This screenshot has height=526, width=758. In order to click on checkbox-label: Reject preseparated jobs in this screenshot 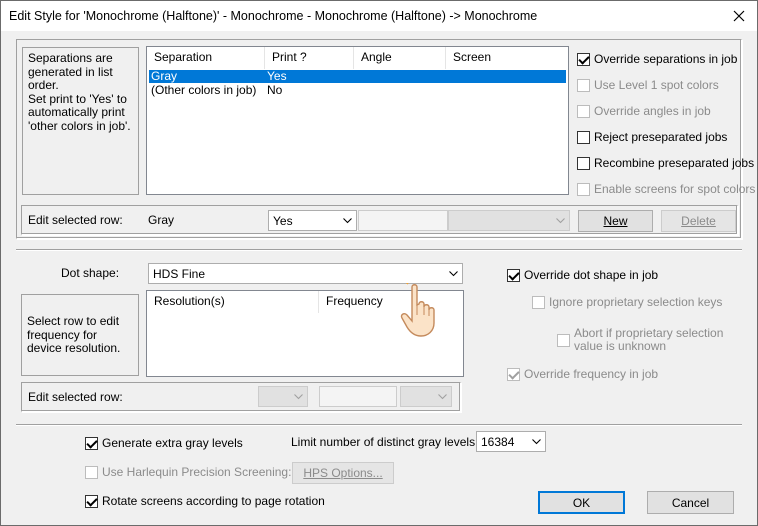, I will do `click(661, 137)`.